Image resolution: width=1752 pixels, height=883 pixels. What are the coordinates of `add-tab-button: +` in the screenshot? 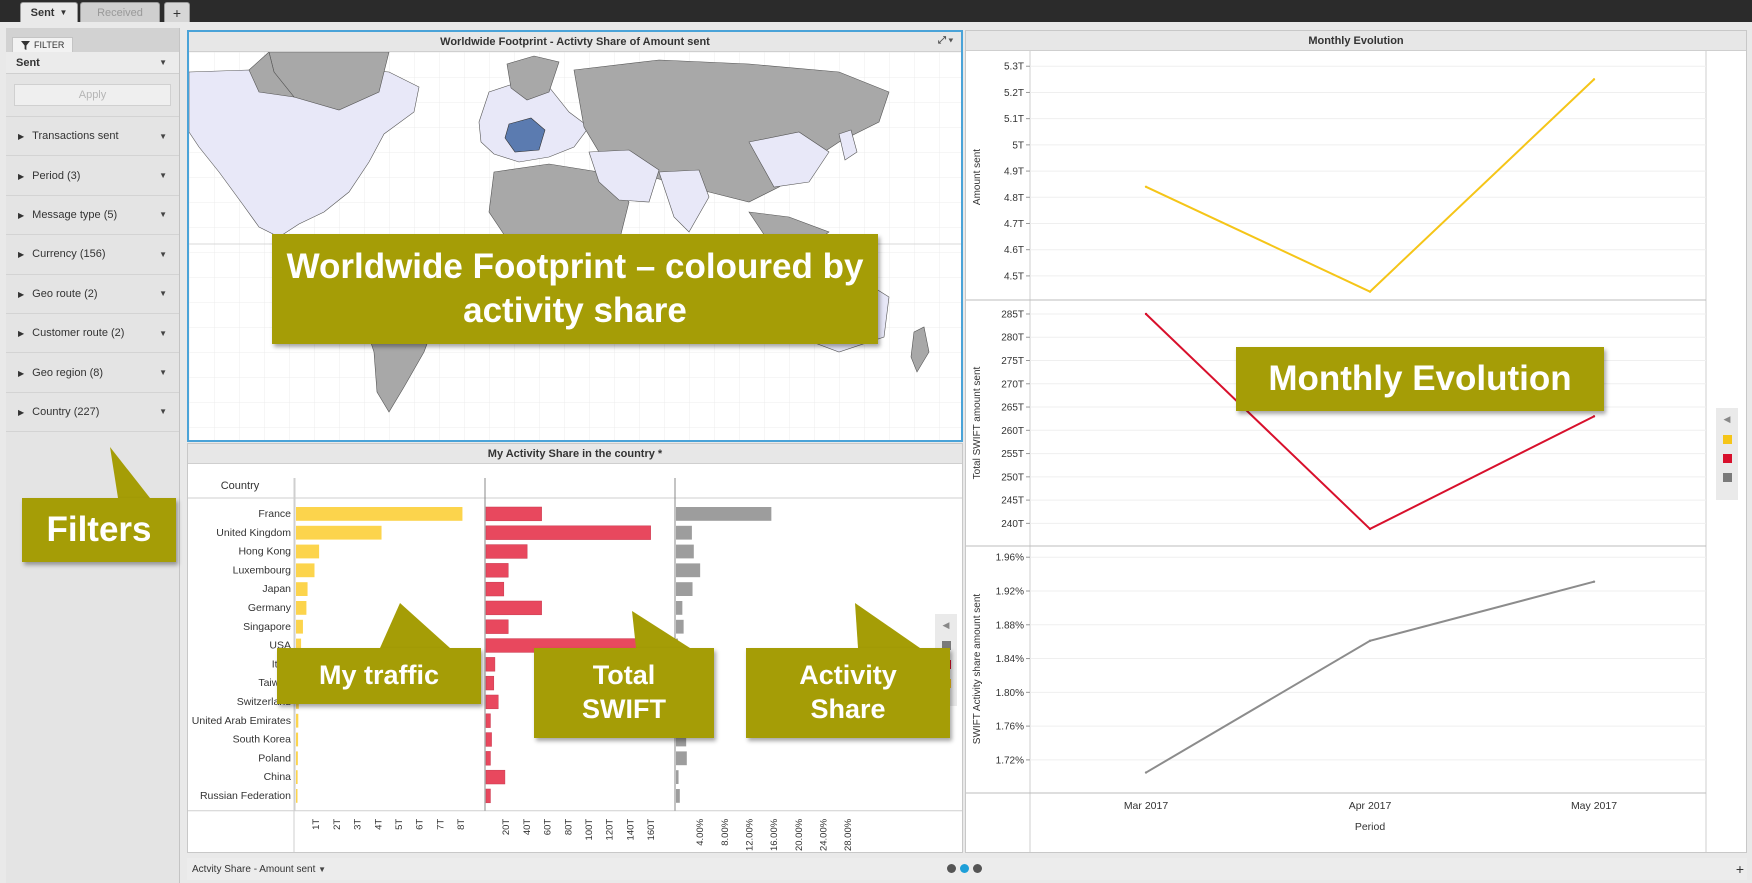 It's located at (177, 12).